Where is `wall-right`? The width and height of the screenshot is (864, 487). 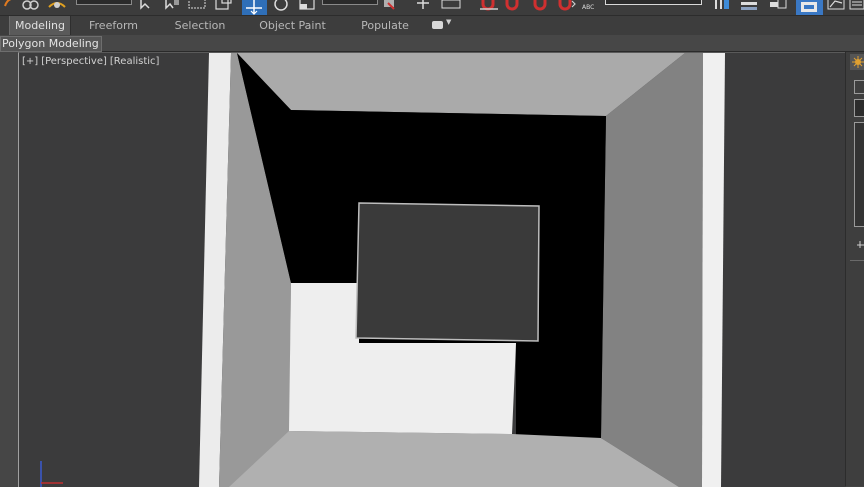
wall-right is located at coordinates (652, 270).